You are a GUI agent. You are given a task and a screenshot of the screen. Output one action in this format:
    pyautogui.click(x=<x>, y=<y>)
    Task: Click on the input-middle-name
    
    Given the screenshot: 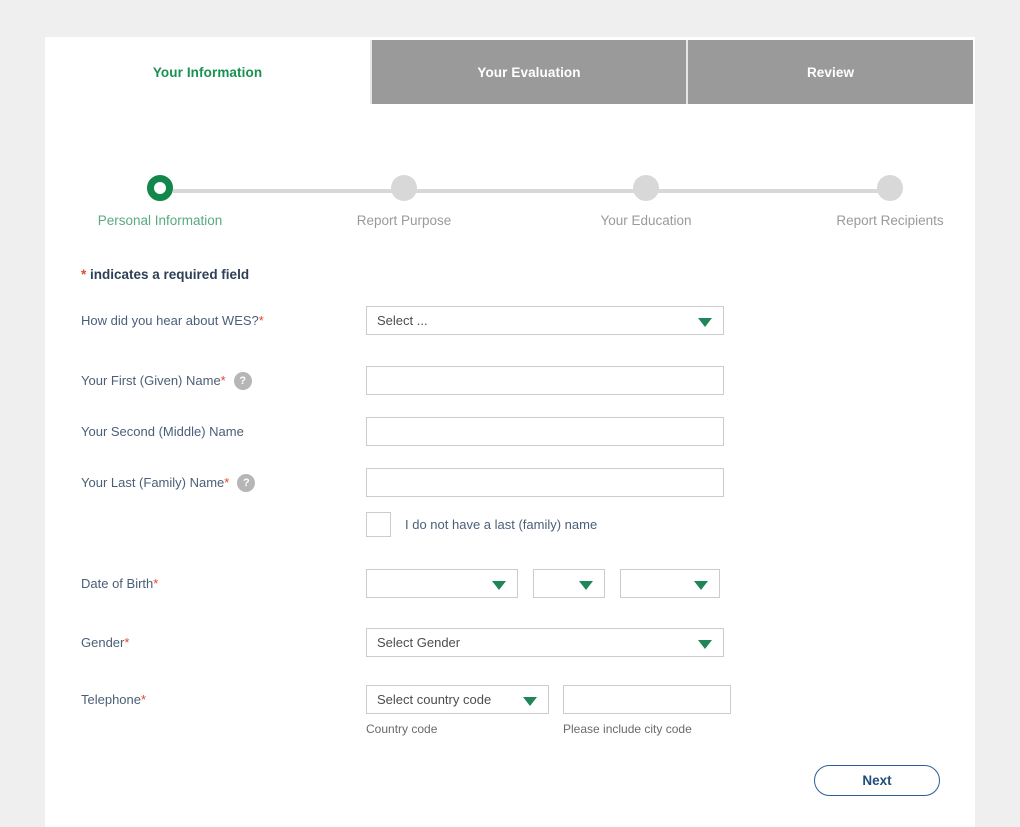 What is the action you would take?
    pyautogui.click(x=545, y=431)
    